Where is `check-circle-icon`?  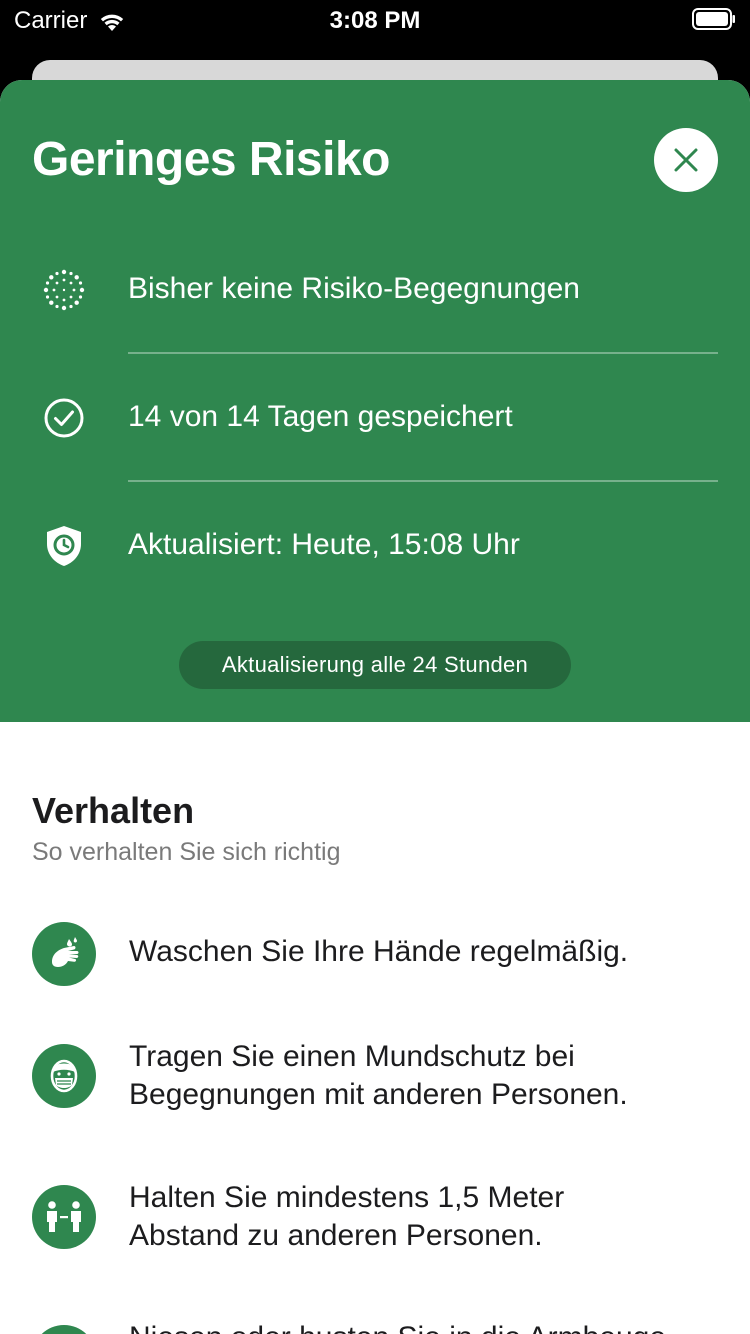 check-circle-icon is located at coordinates (64, 418).